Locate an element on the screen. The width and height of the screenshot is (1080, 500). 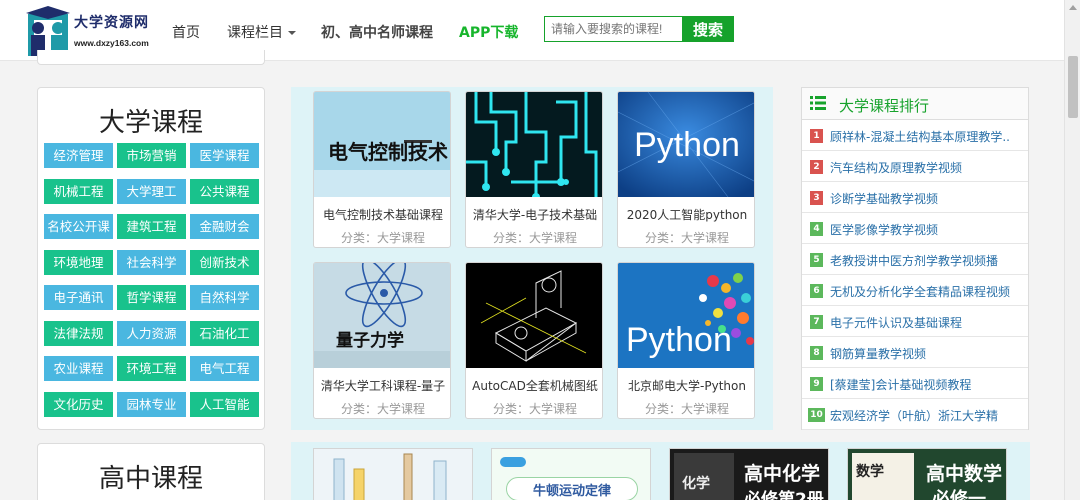
category-button: 建筑工程 is located at coordinates (151, 226).